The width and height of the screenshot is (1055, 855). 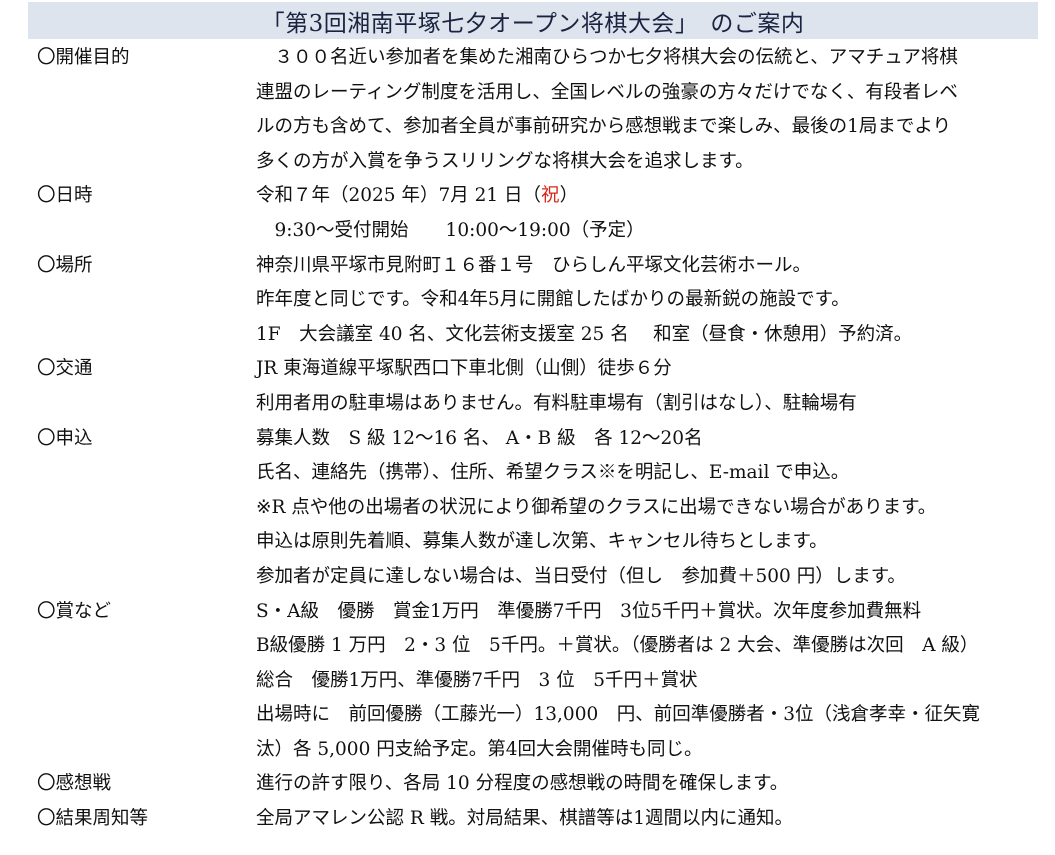 I want to click on venue-line: 1F 大会議室 40 名、文化芸術支援室 25 名 和室（昼食・休憩用）予約済。, so click(x=584, y=334).